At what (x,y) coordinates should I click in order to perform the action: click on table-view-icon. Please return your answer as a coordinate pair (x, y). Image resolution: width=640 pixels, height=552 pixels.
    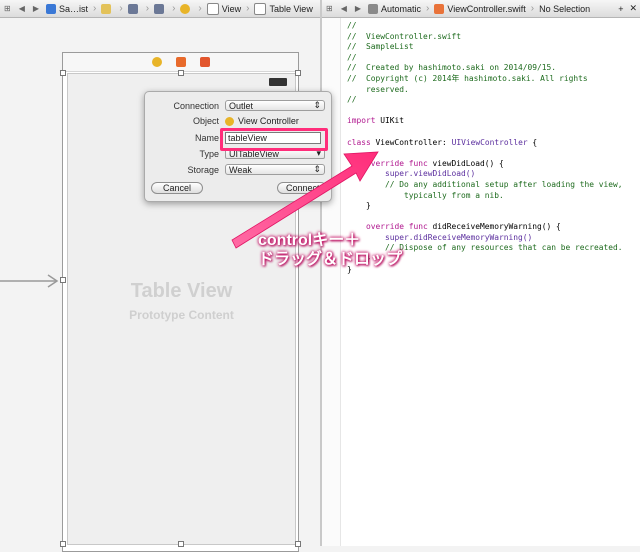
    Looking at the image, I should click on (260, 8).